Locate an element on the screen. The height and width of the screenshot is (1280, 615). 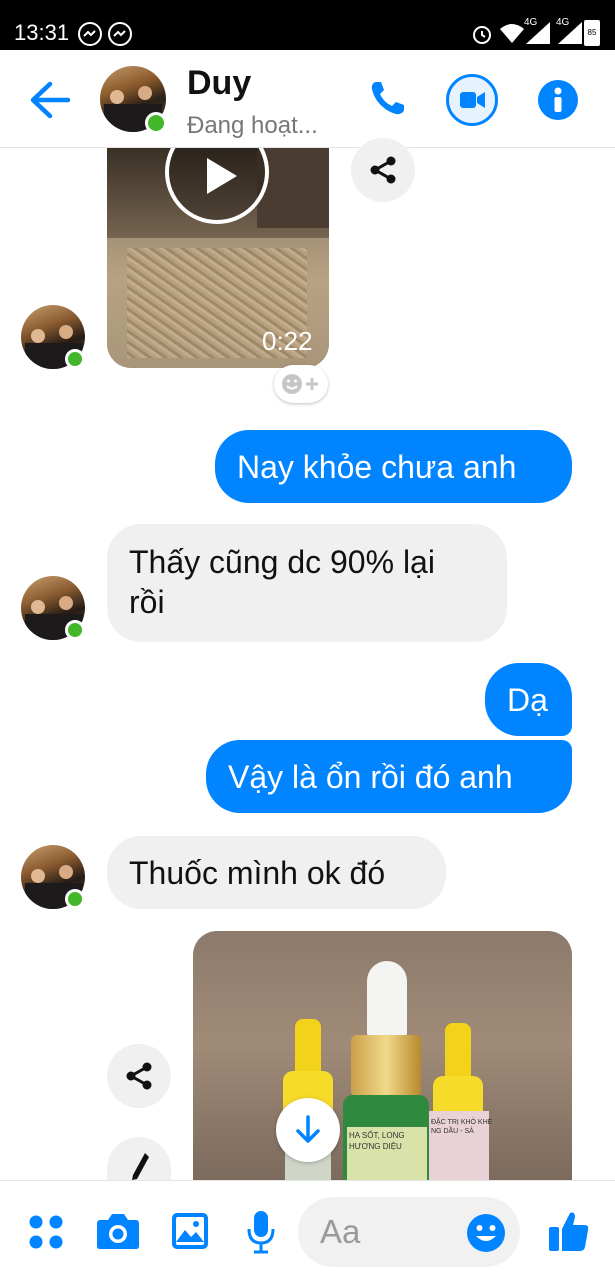
message-text: Vậy là ổn rồi đó anh is located at coordinates (370, 776).